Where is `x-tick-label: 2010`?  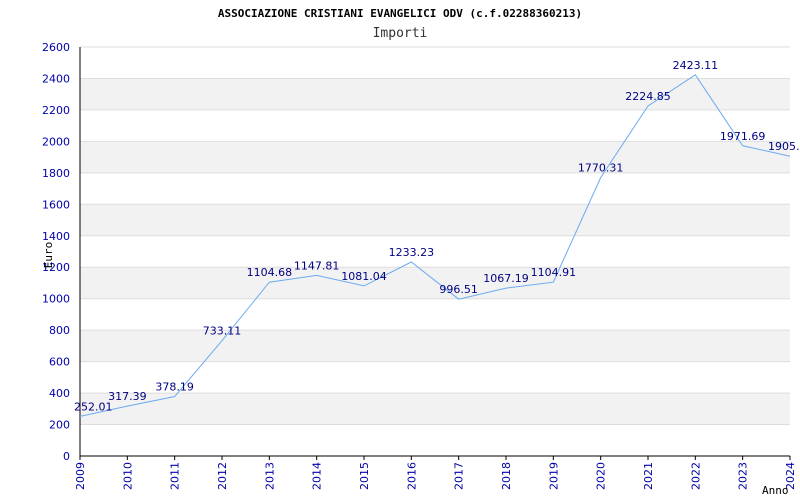 x-tick-label: 2010 is located at coordinates (127, 476).